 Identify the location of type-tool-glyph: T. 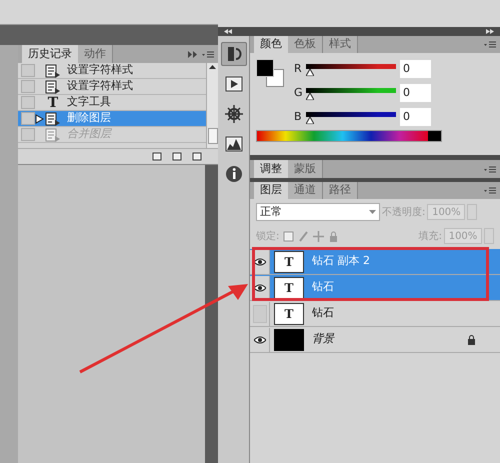
(53, 103).